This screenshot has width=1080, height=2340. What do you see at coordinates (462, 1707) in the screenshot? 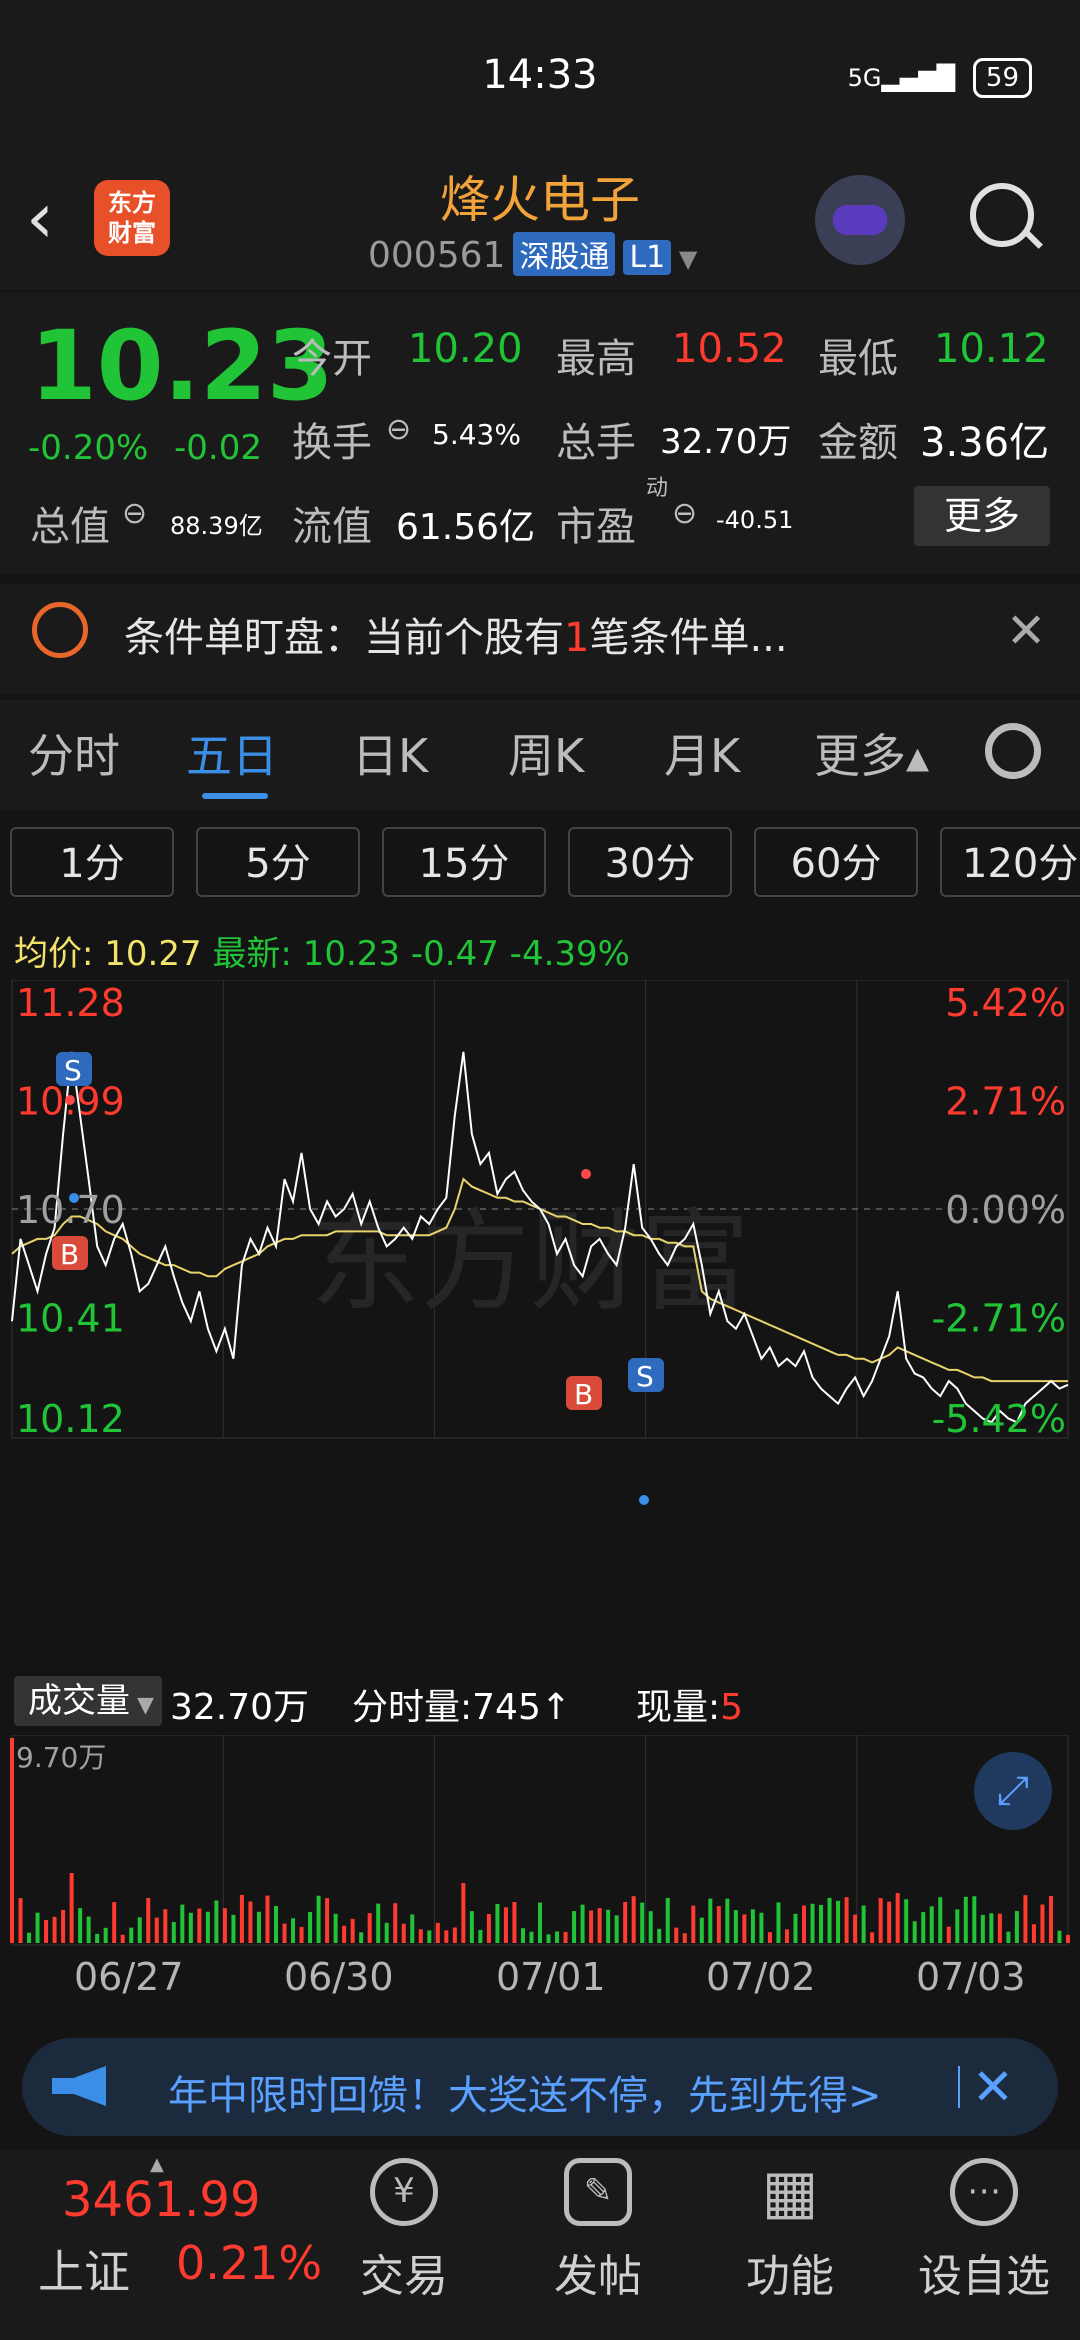
I see `minute-volume: 分时量:745↑` at bounding box center [462, 1707].